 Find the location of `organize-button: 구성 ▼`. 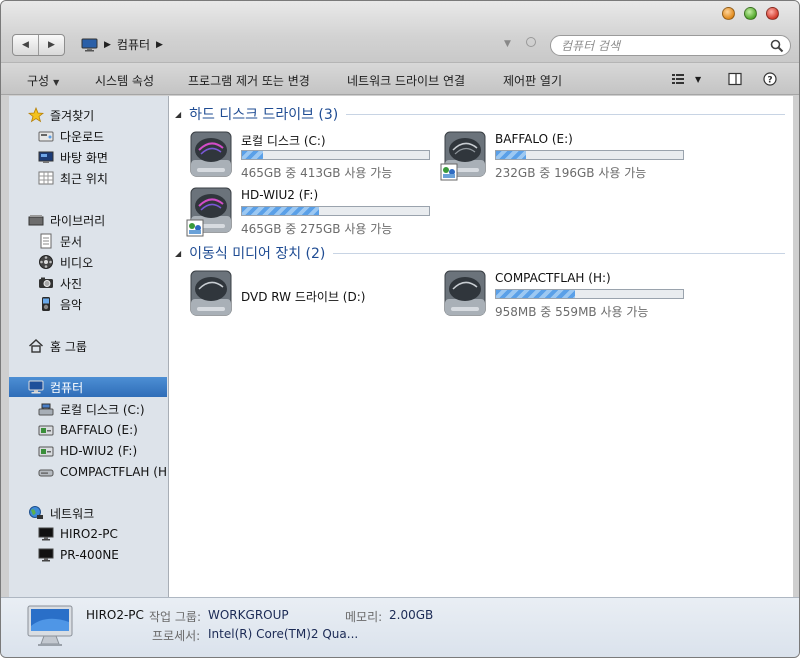

organize-button: 구성 ▼ is located at coordinates (43, 80).